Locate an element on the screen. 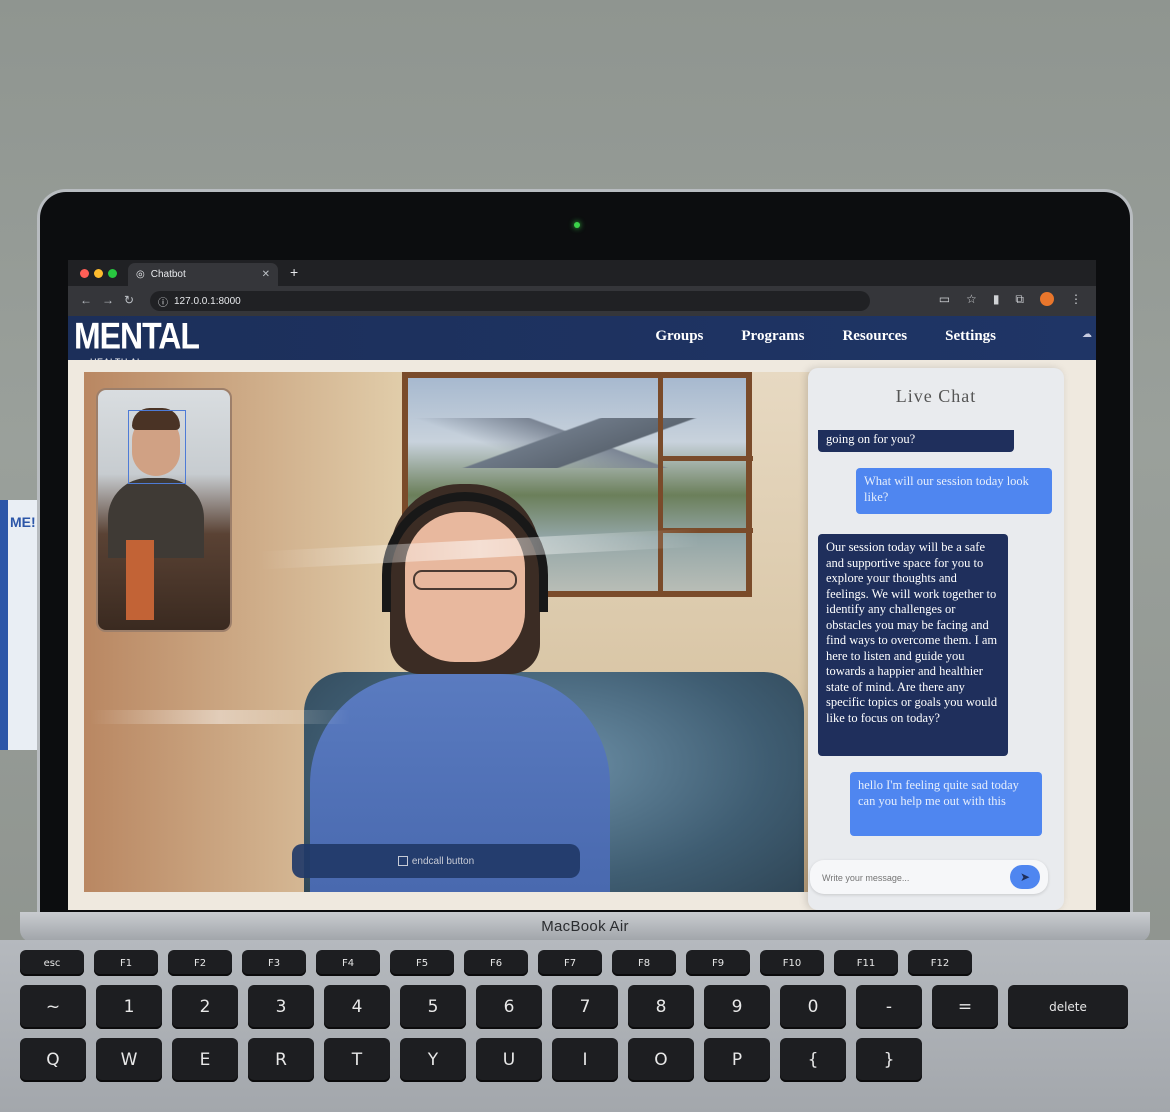 The image size is (1170, 1112). key-fn-3: F3 is located at coordinates (274, 963).